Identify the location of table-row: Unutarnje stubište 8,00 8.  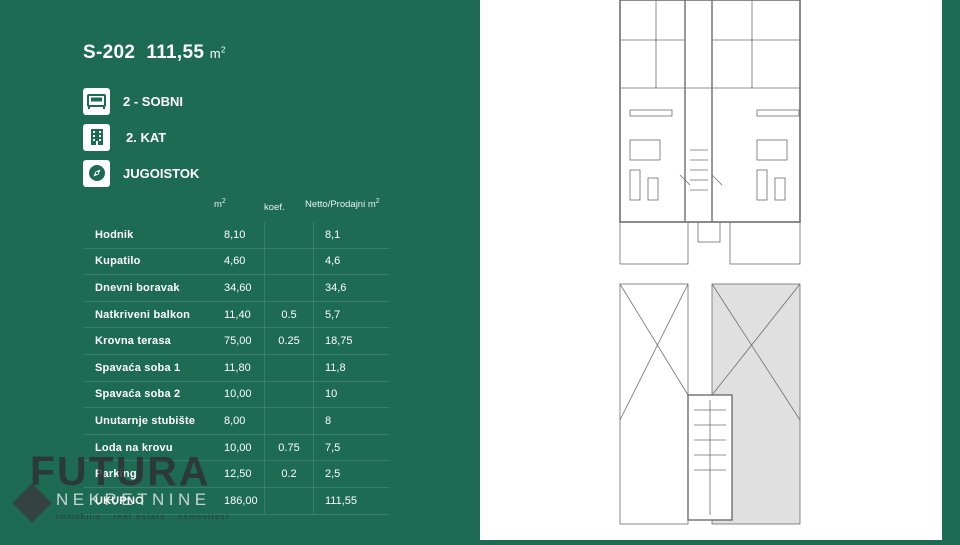
(236, 421).